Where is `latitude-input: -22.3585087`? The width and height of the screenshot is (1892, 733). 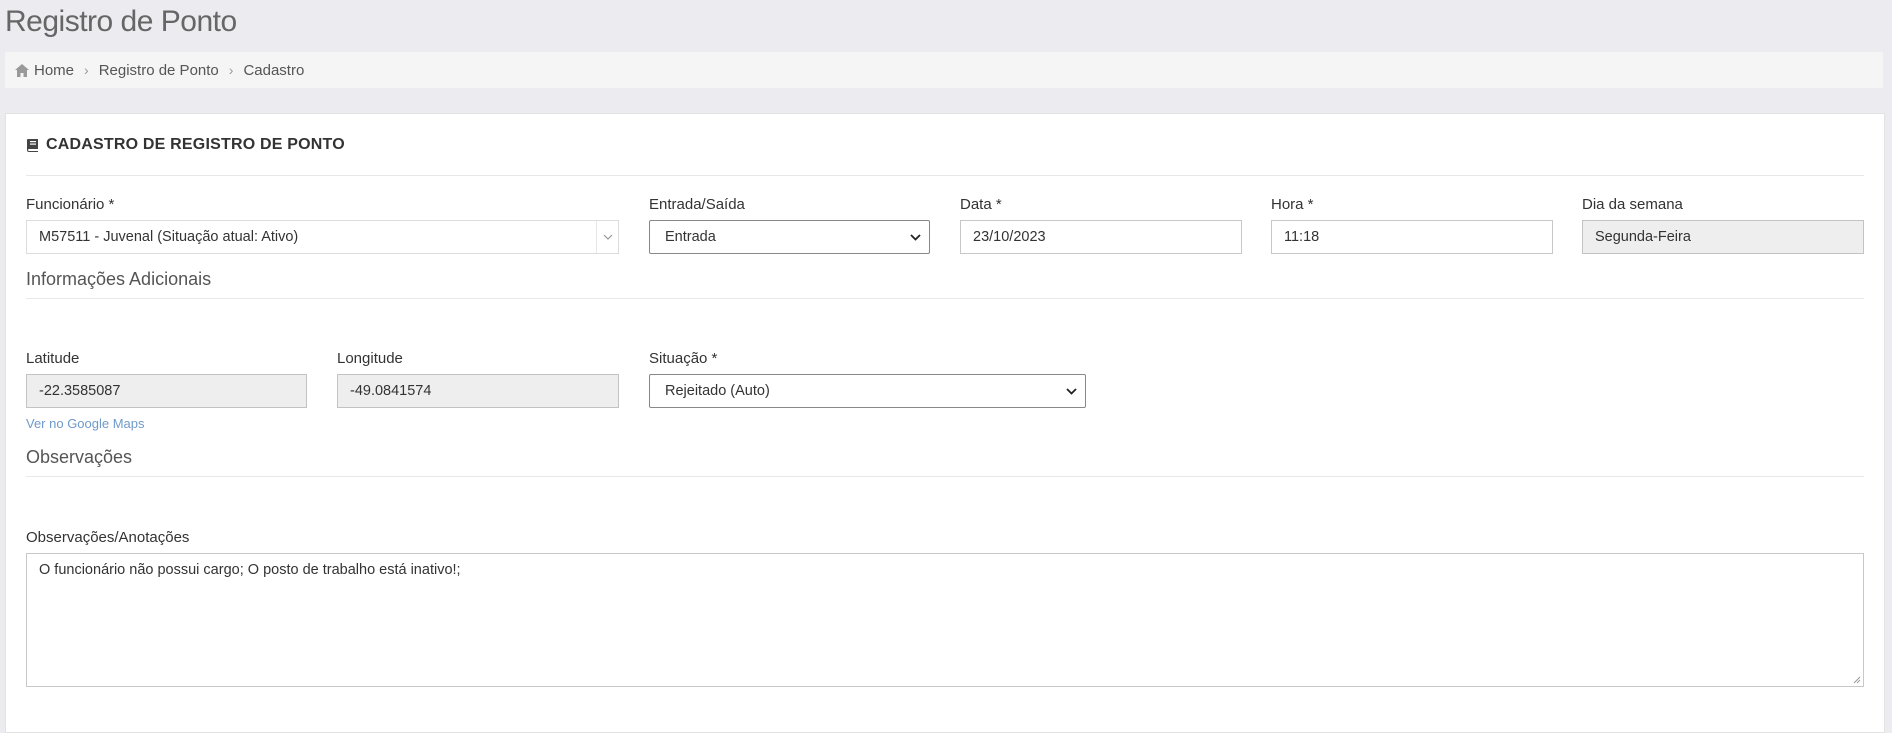 latitude-input: -22.3585087 is located at coordinates (166, 391).